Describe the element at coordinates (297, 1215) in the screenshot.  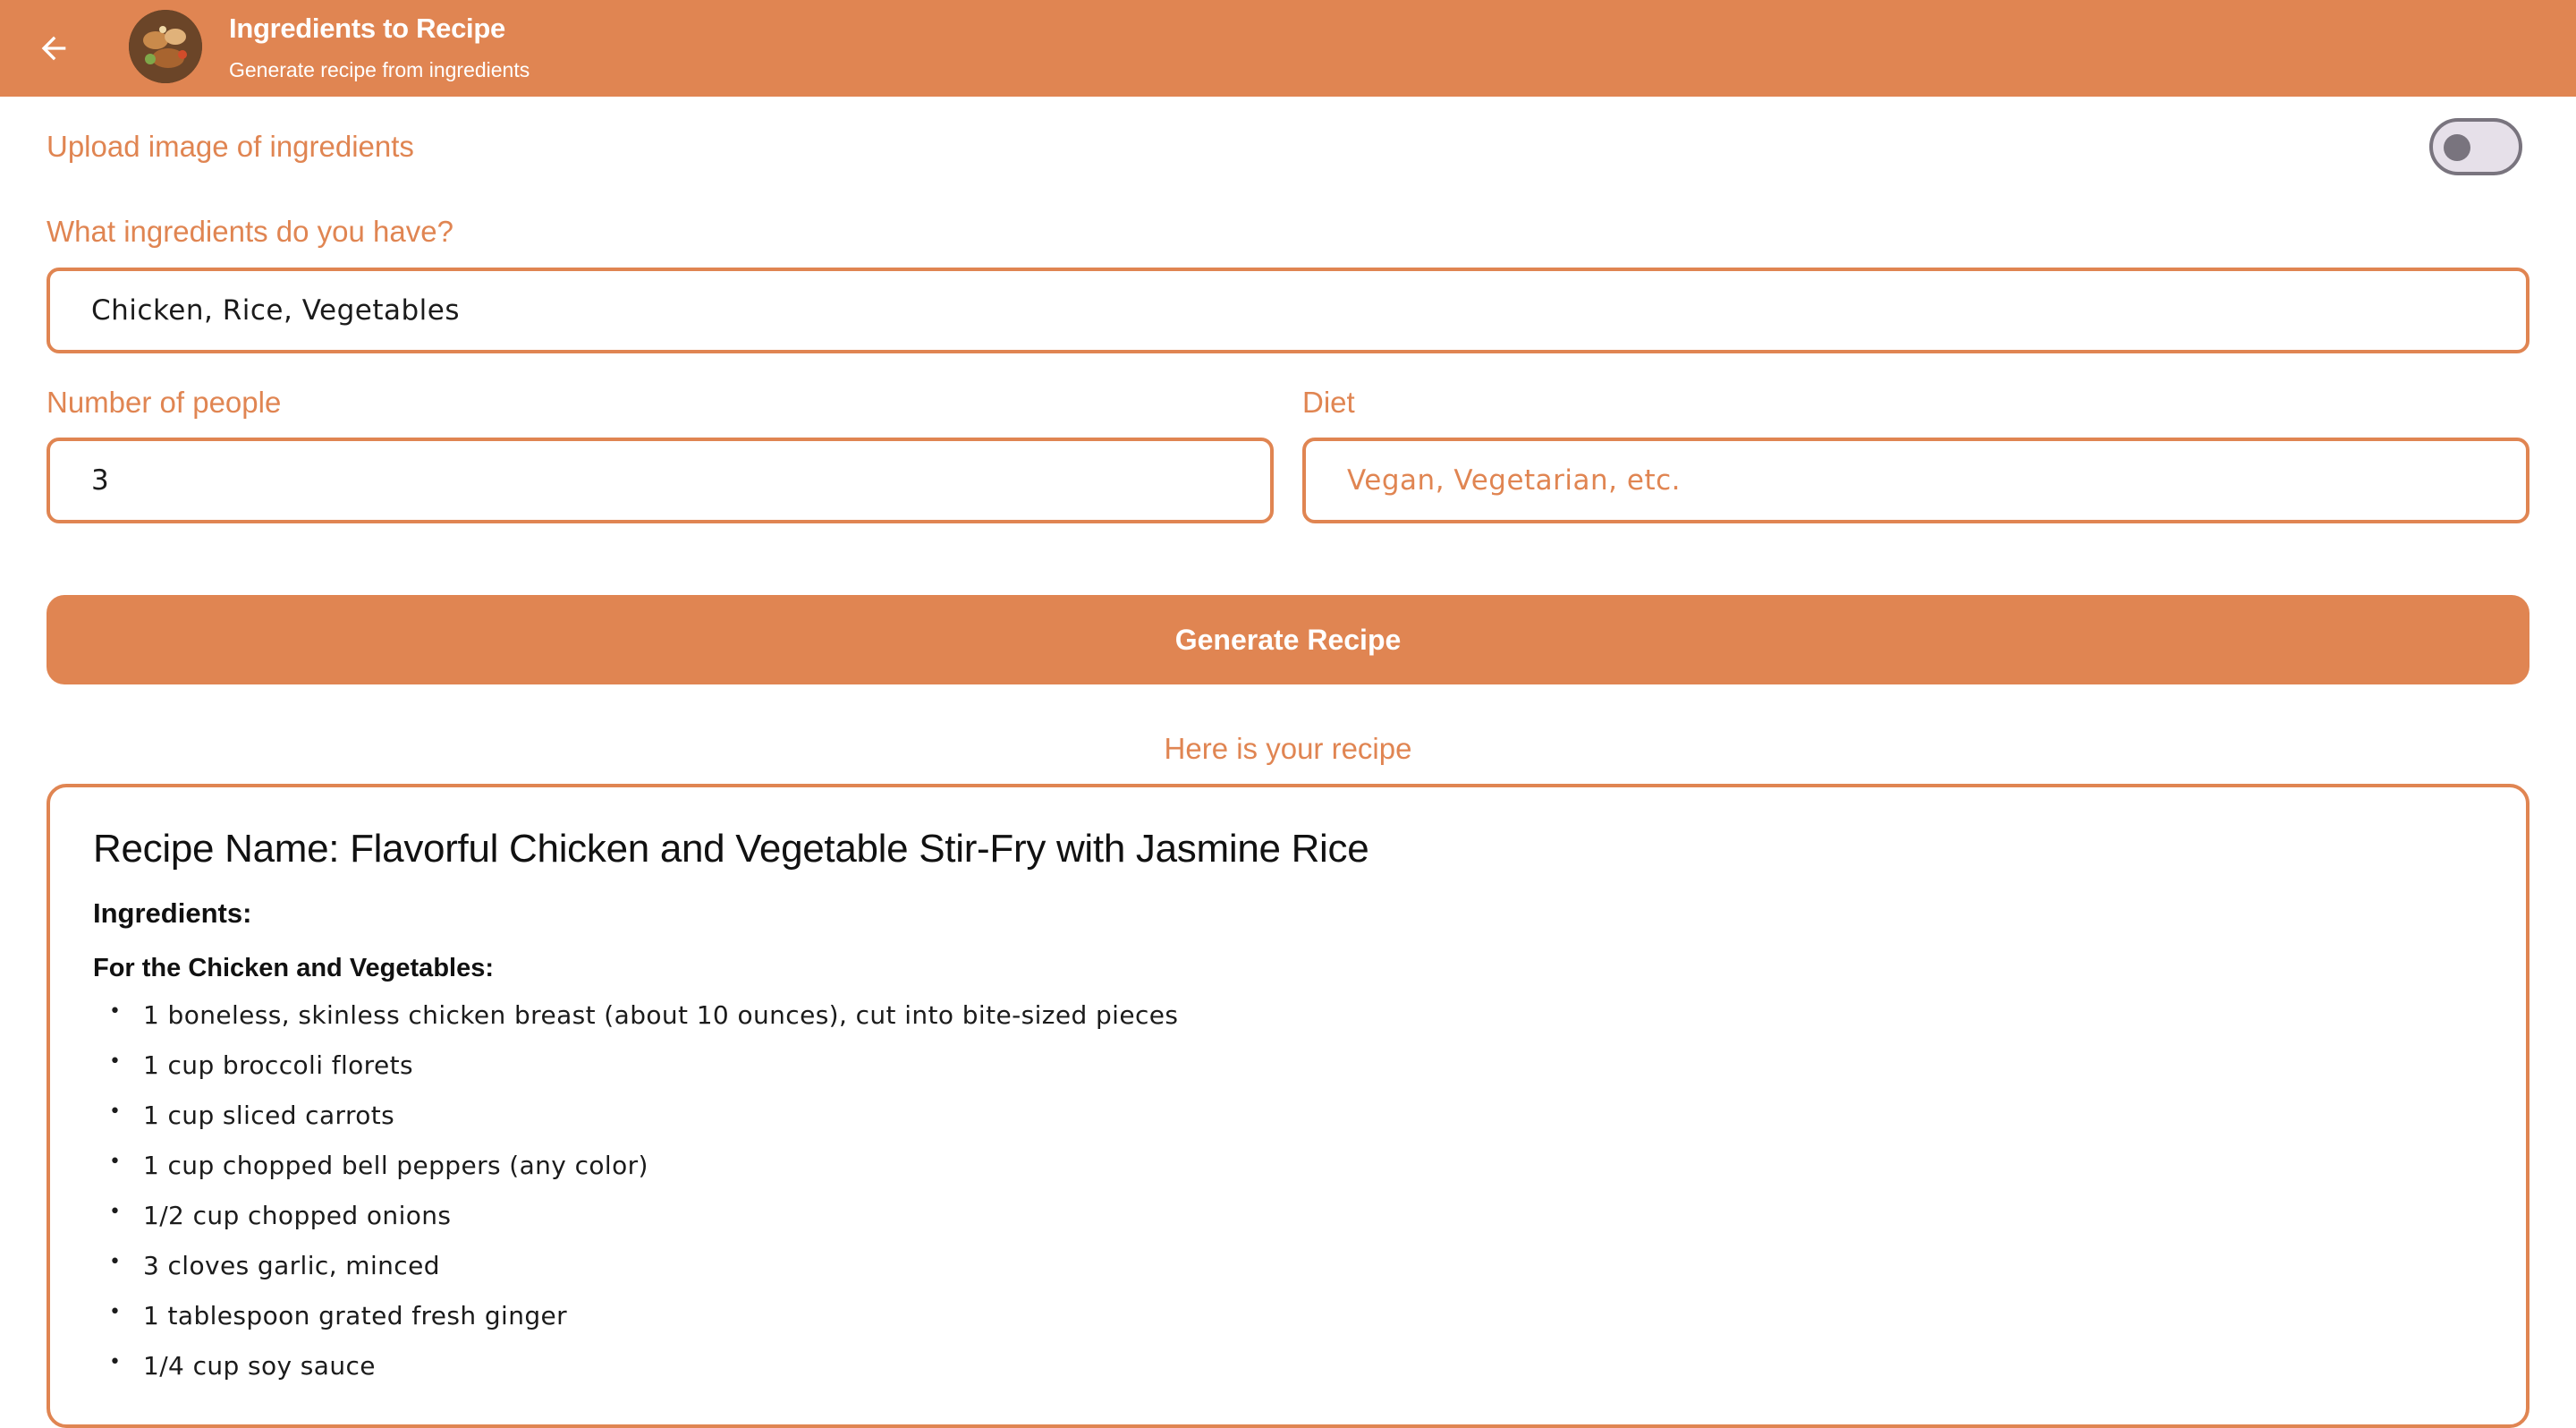
I see `list-item-text: 1/2 cup chopped onions` at that location.